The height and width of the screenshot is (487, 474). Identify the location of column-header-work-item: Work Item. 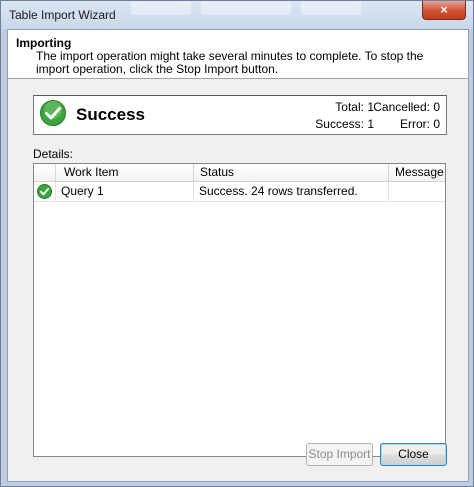
(125, 172).